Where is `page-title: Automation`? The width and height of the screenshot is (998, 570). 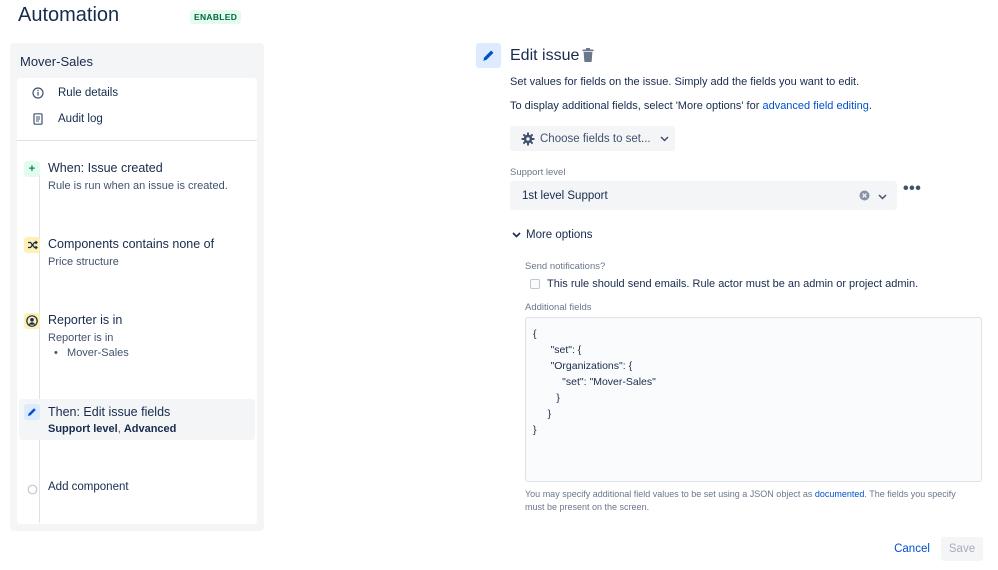
page-title: Automation is located at coordinates (69, 15).